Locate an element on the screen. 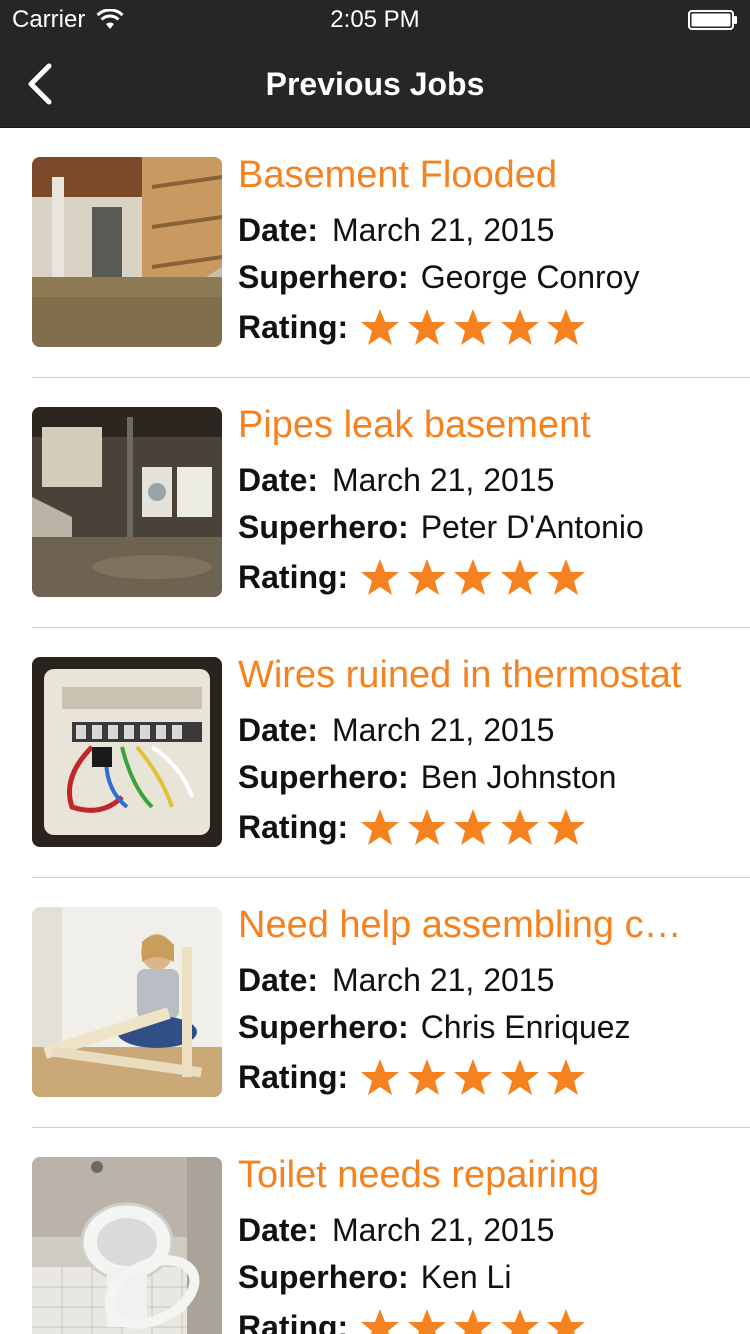  job-title: Pipes leak basement is located at coordinates (414, 425).